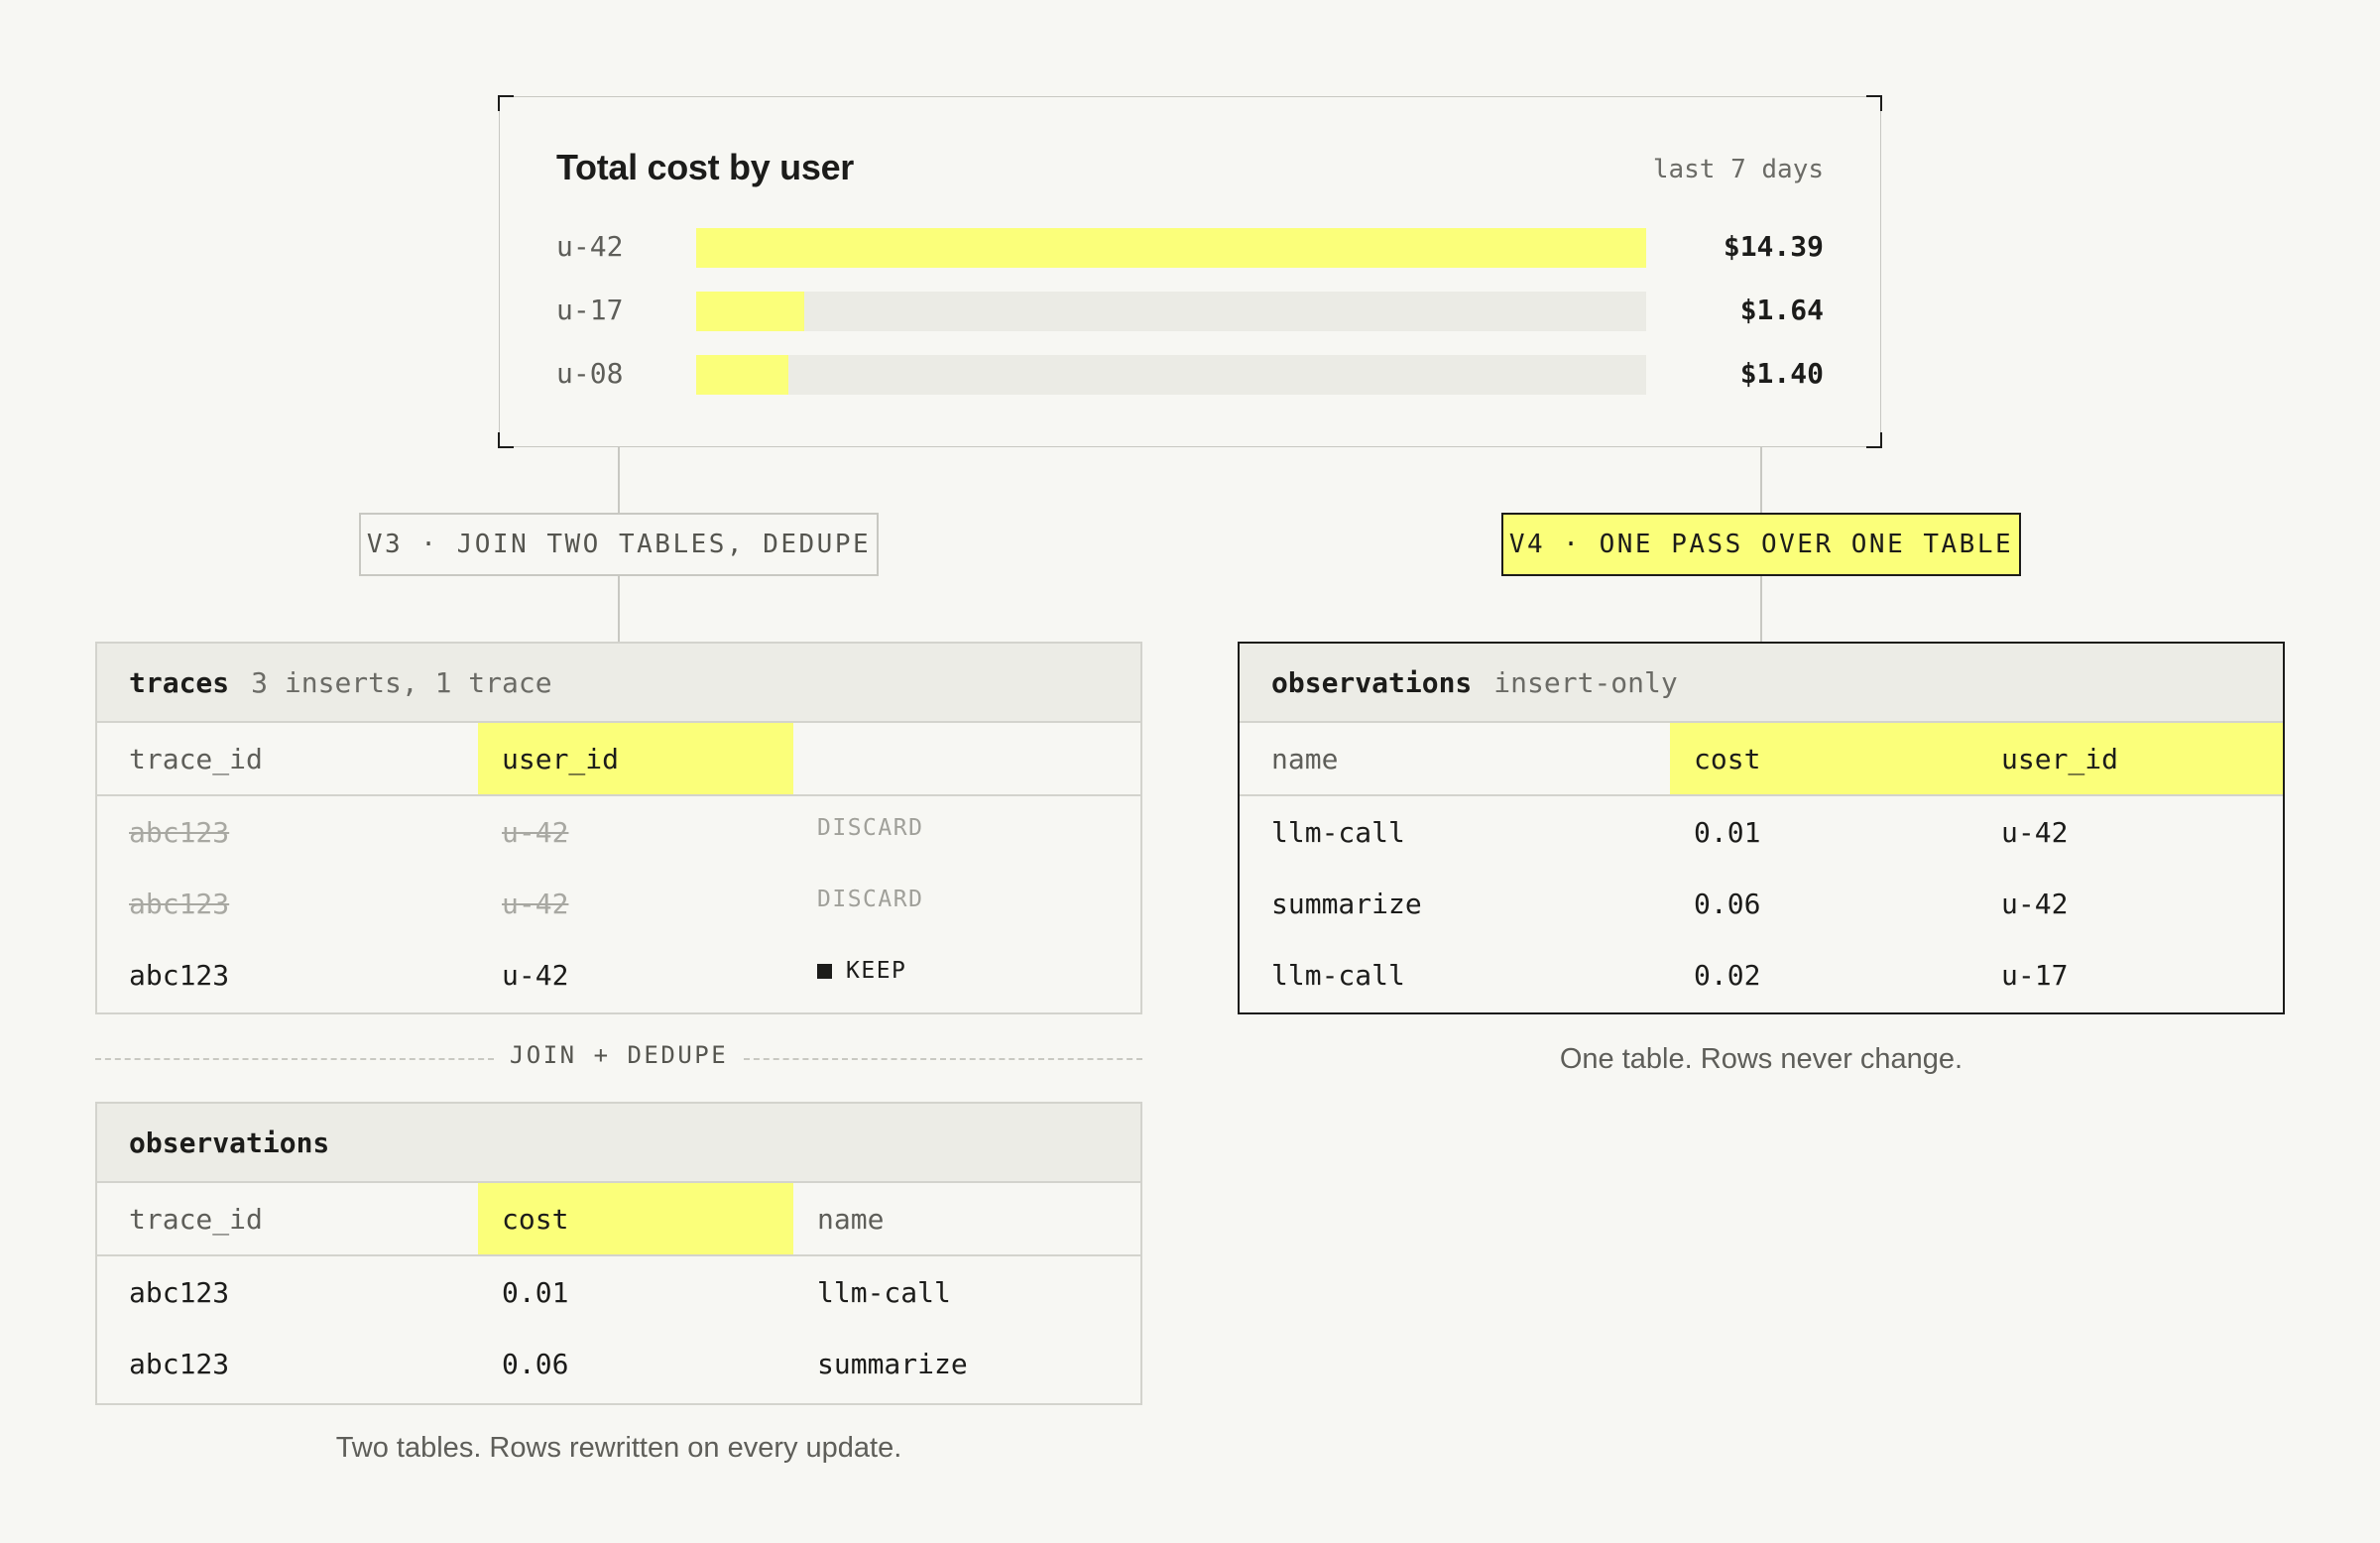 The height and width of the screenshot is (1543, 2380). What do you see at coordinates (2060, 758) in the screenshot?
I see `column-header-user-id: user_id` at bounding box center [2060, 758].